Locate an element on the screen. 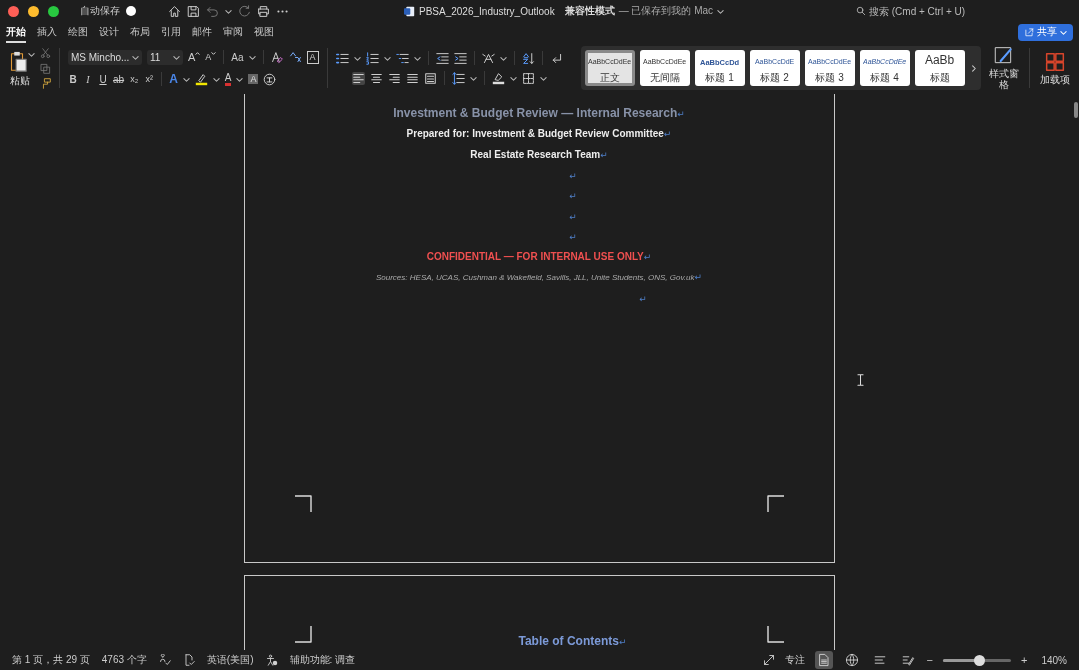 The height and width of the screenshot is (670, 1079). superscript-button: x² is located at coordinates (149, 79).